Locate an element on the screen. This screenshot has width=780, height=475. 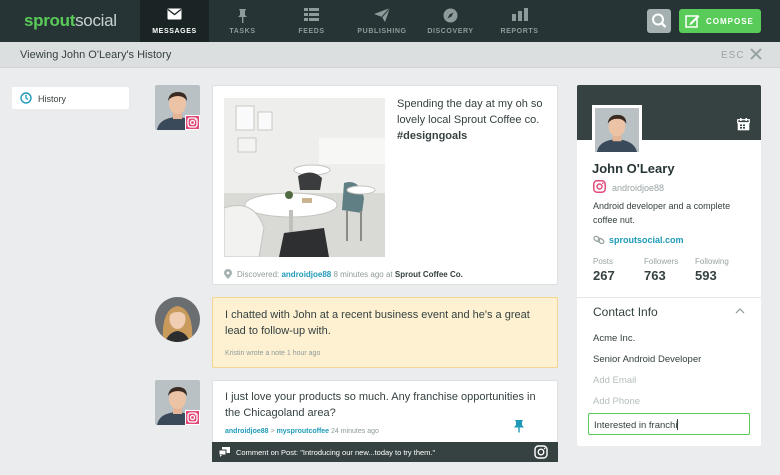
nav-tab-label: REPORTS is located at coordinates (519, 31).